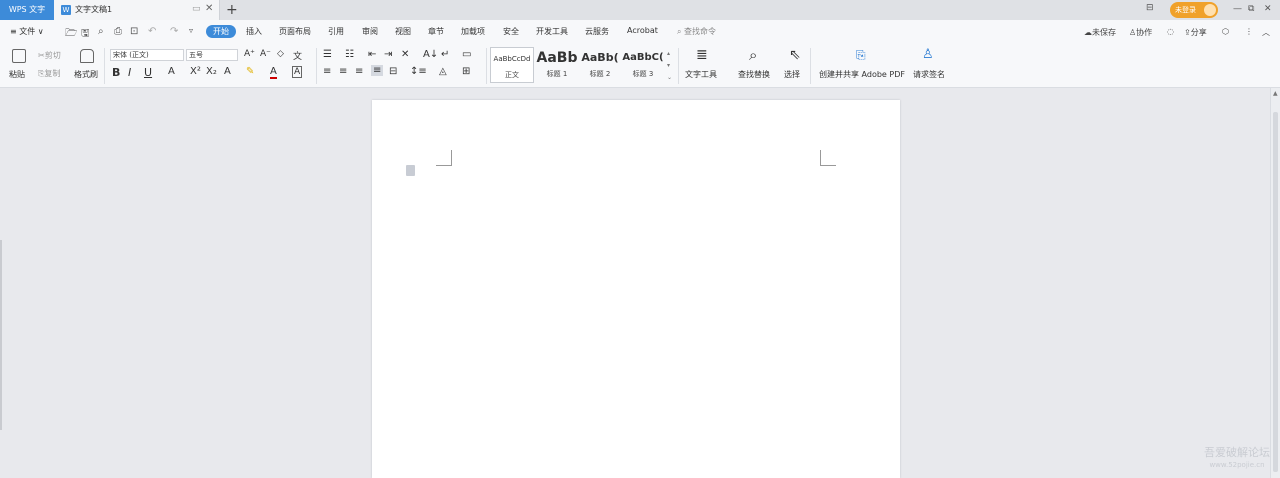 The height and width of the screenshot is (478, 1280). I want to click on style-heading-3: AaBbC( 标题 3, so click(643, 65).